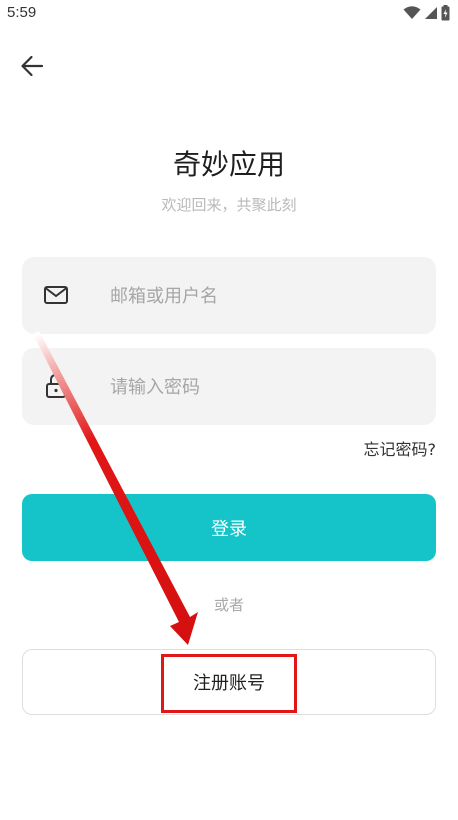 This screenshot has height=820, width=458. What do you see at coordinates (22, 12) in the screenshot?
I see `status-time: 5:59` at bounding box center [22, 12].